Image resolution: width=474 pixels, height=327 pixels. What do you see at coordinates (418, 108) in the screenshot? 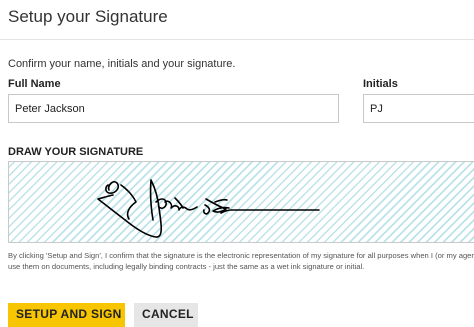
I see `initials-input` at bounding box center [418, 108].